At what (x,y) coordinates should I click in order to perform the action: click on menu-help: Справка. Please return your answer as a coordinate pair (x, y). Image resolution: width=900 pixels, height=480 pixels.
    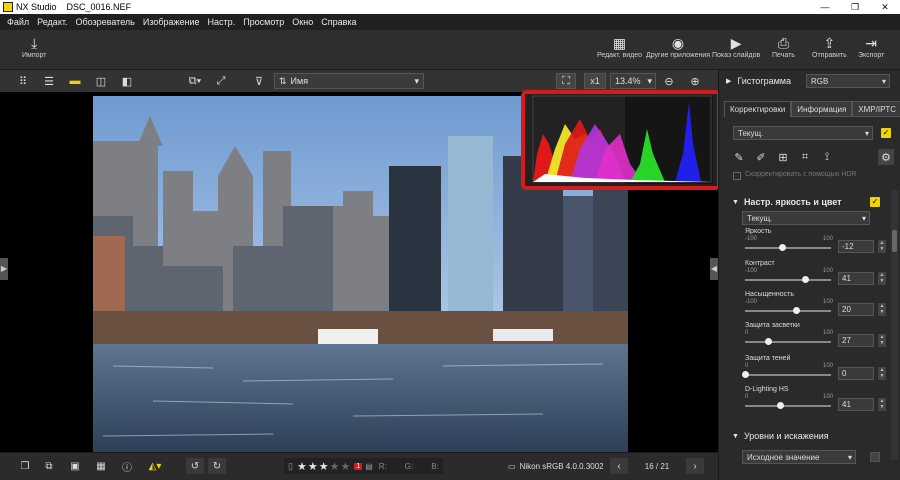
    Looking at the image, I should click on (338, 22).